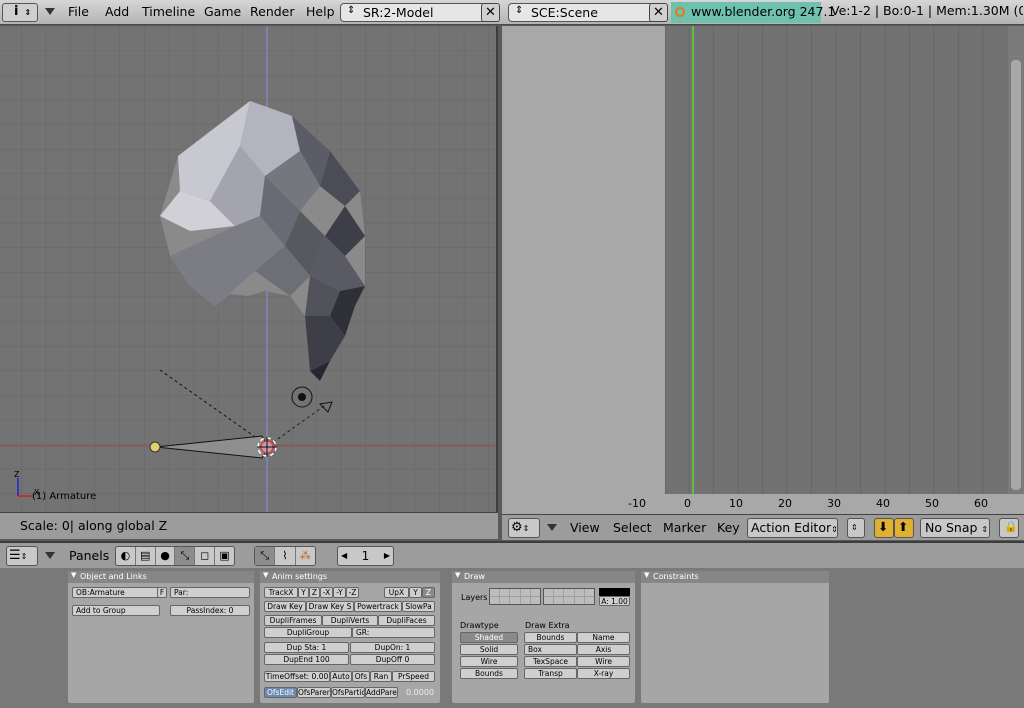 This screenshot has height=708, width=1024. Describe the element at coordinates (1009, 528) in the screenshot. I see `lock-icon: 🔒` at that location.